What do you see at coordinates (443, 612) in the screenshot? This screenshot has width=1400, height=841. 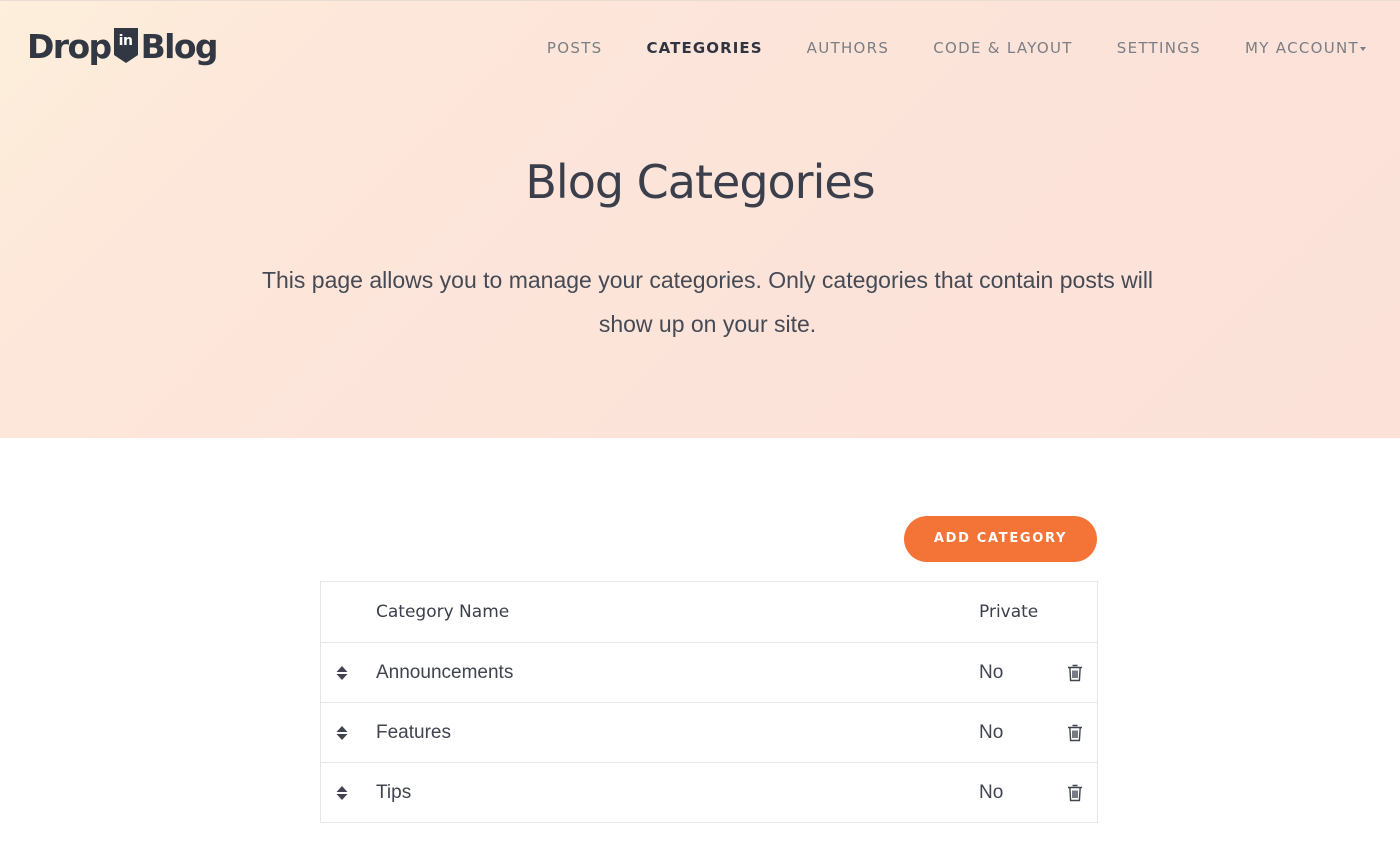 I see `column-header-name: Category Name` at bounding box center [443, 612].